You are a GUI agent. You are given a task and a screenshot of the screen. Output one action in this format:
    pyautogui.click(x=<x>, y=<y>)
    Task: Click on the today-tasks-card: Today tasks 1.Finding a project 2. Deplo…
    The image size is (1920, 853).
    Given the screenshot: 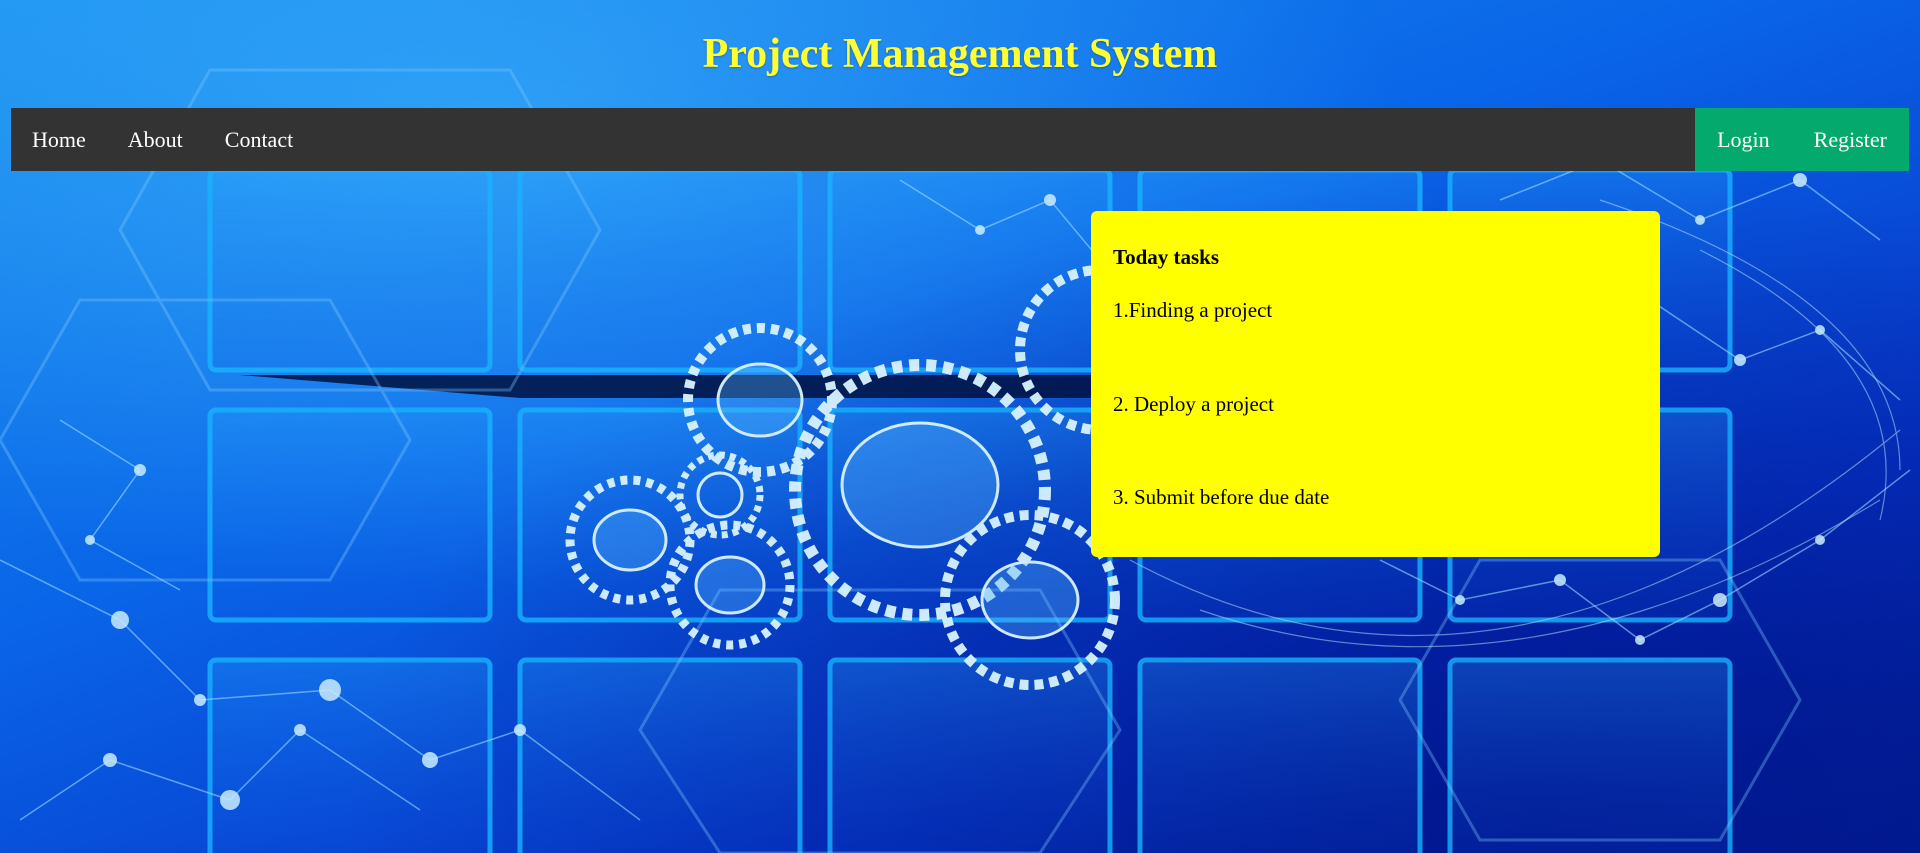 What is the action you would take?
    pyautogui.click(x=1375, y=384)
    